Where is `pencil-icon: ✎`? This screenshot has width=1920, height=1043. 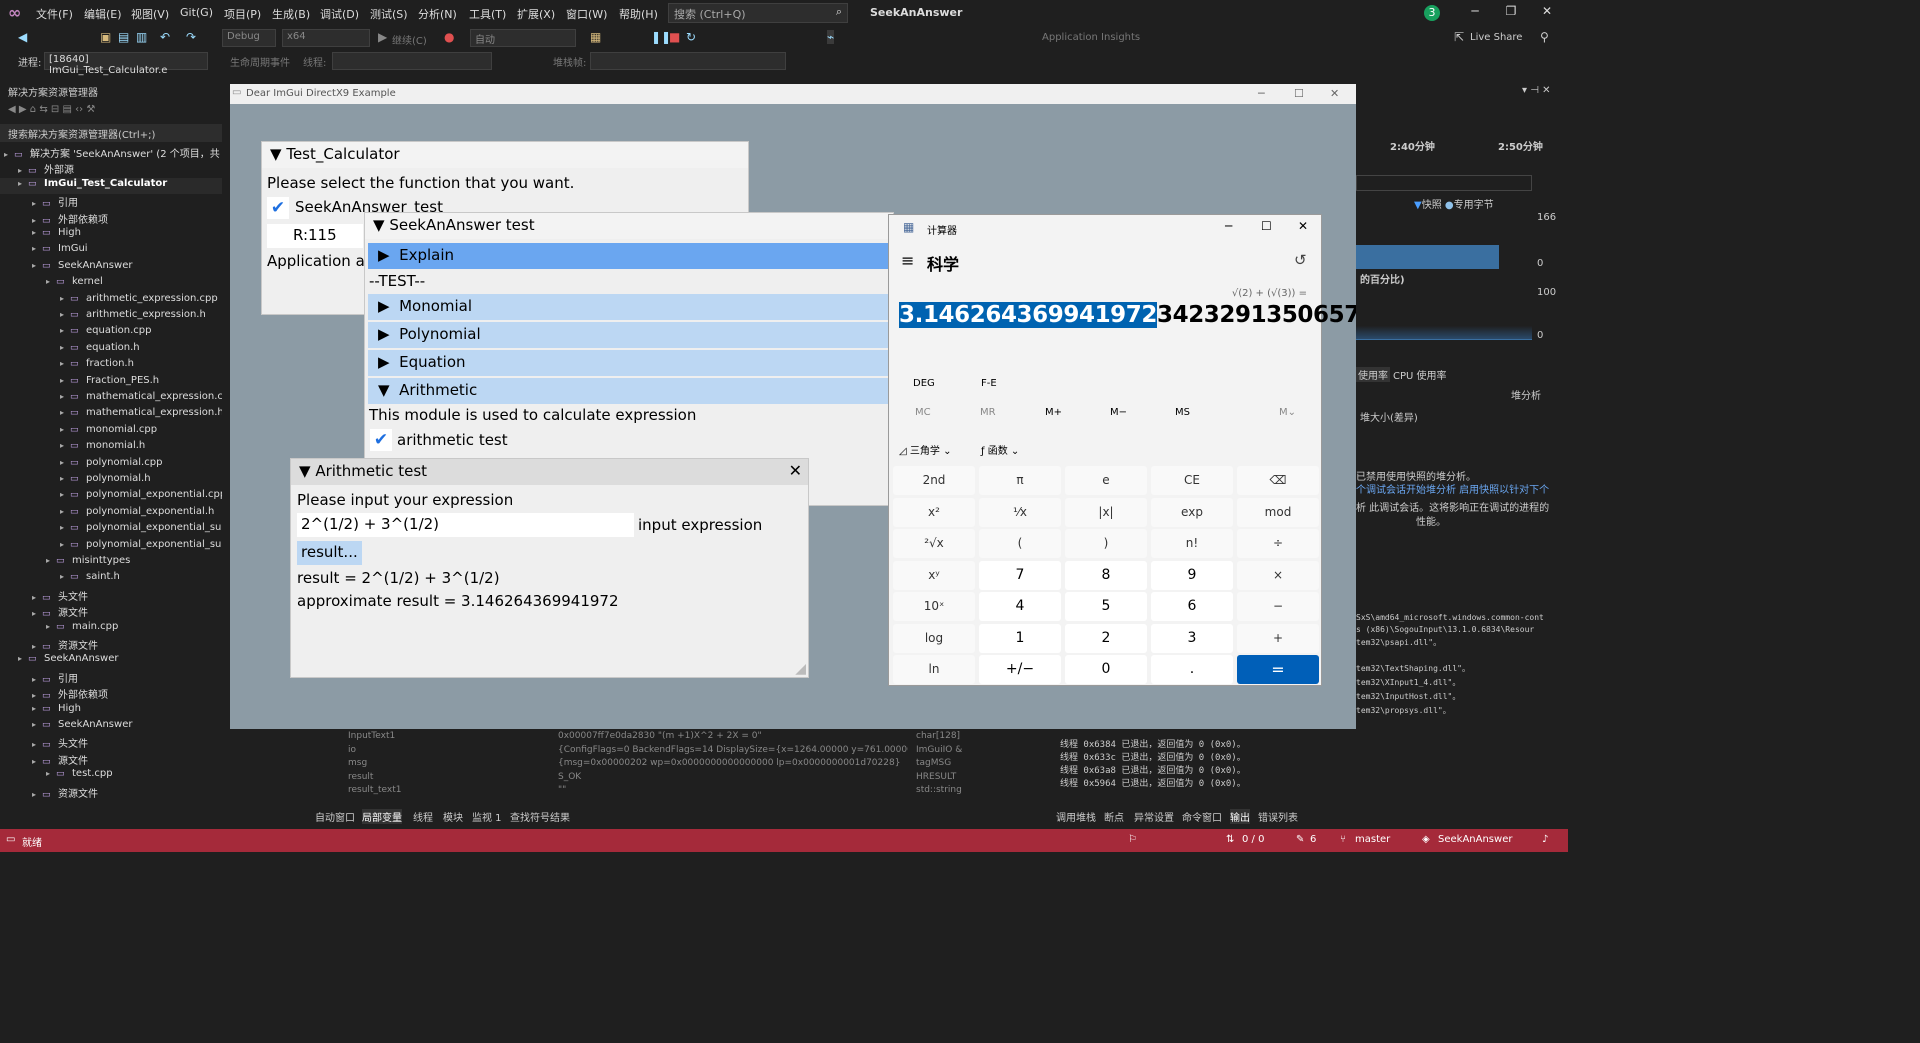
pencil-icon: ✎ is located at coordinates (1300, 839).